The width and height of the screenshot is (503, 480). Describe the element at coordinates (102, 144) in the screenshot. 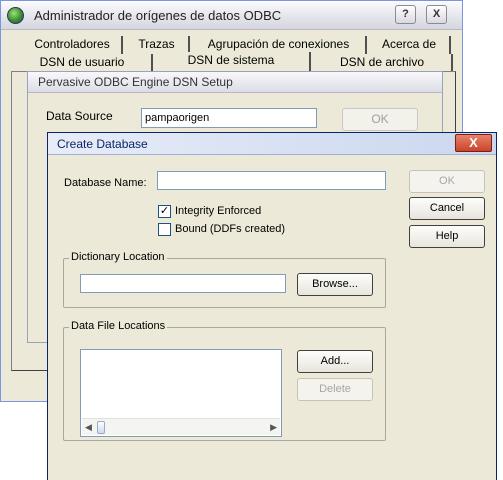

I see `create-database-title: Create Database` at that location.